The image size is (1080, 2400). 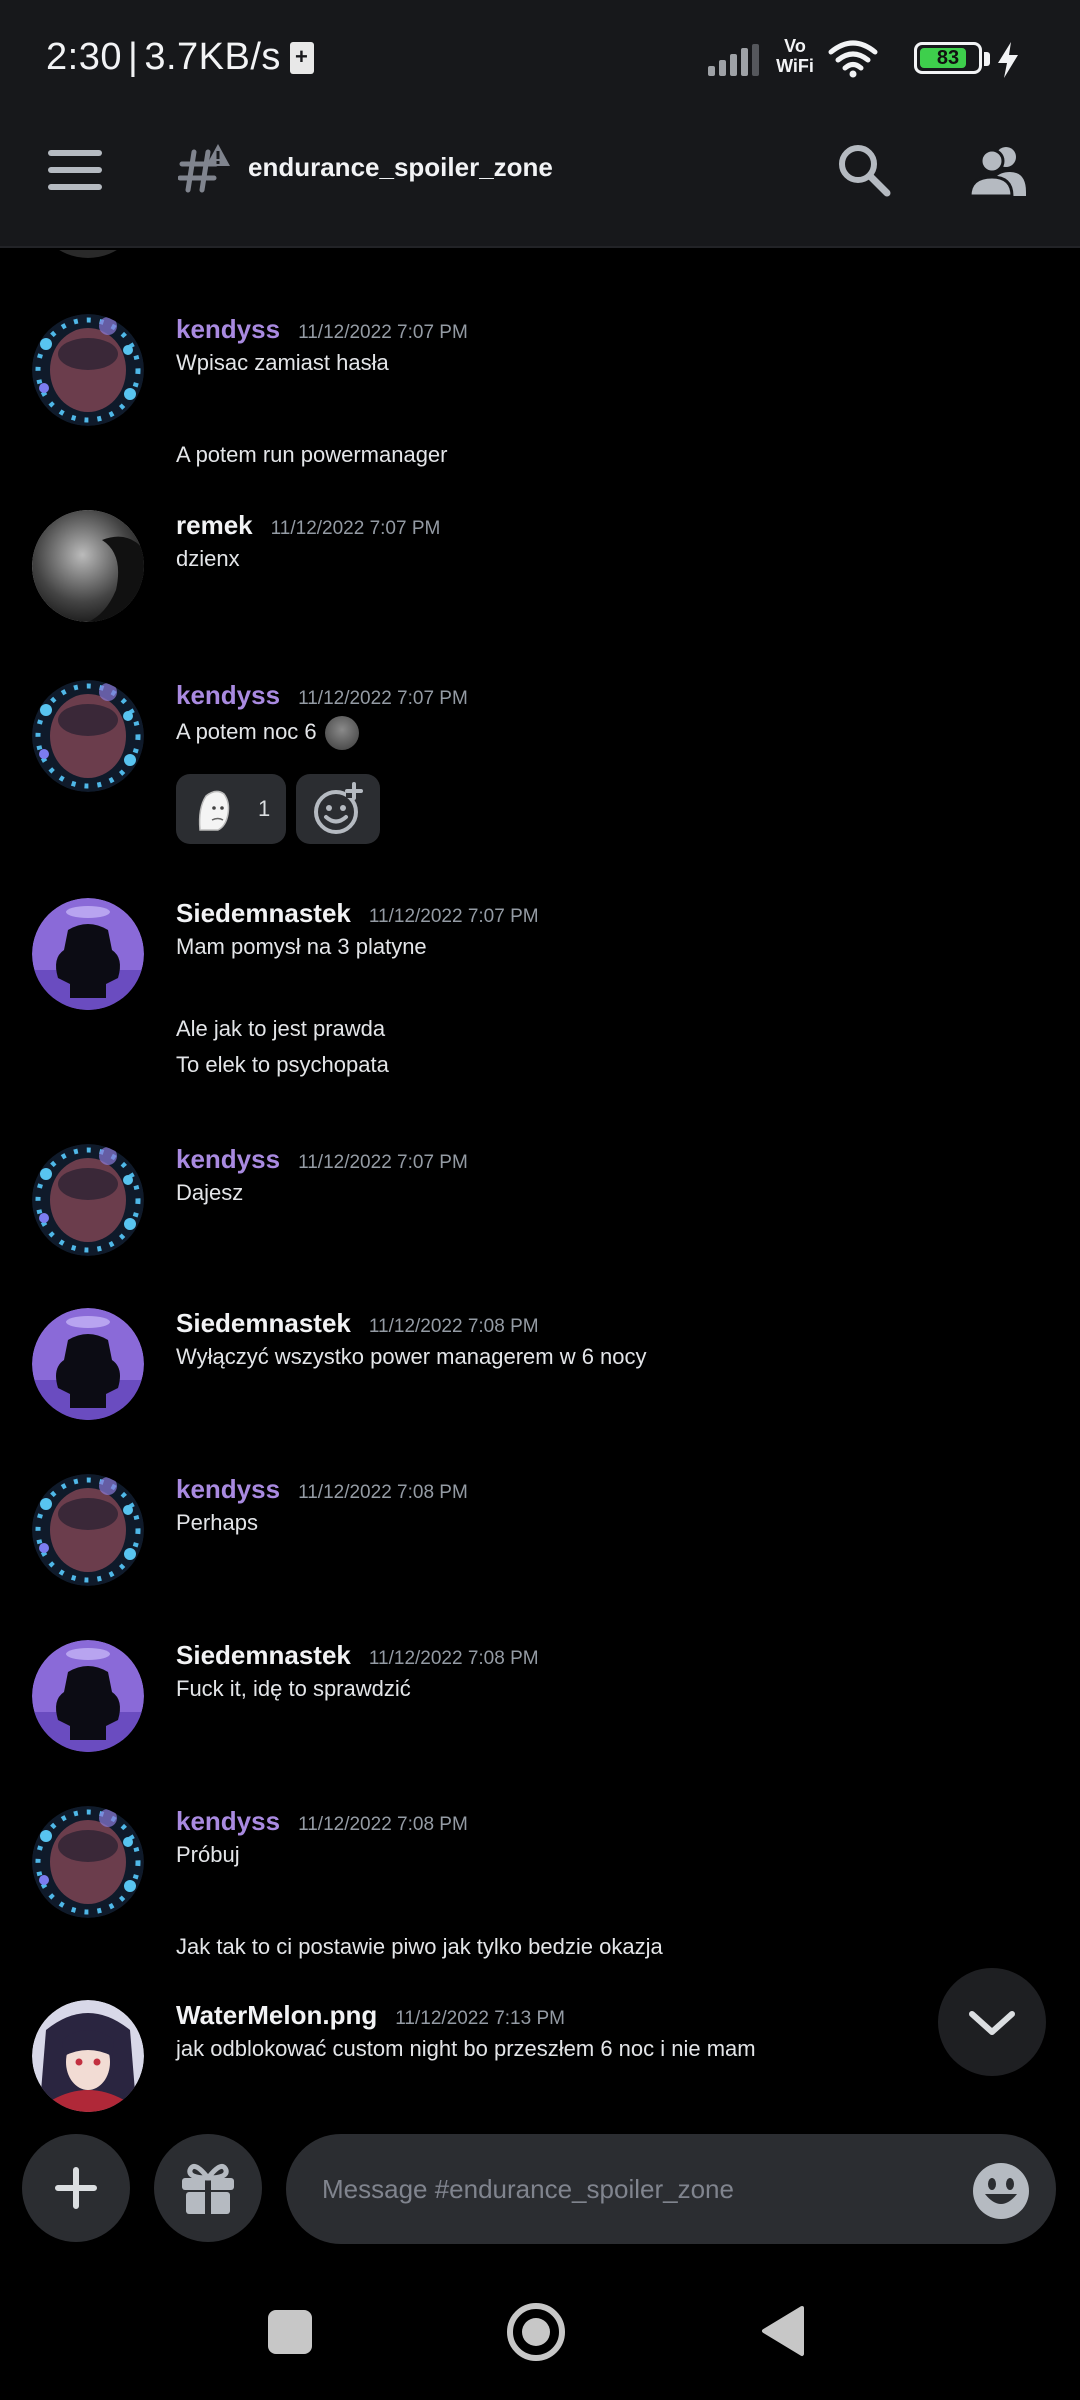 I want to click on message-author: WaterMelon.png, so click(x=276, y=2015).